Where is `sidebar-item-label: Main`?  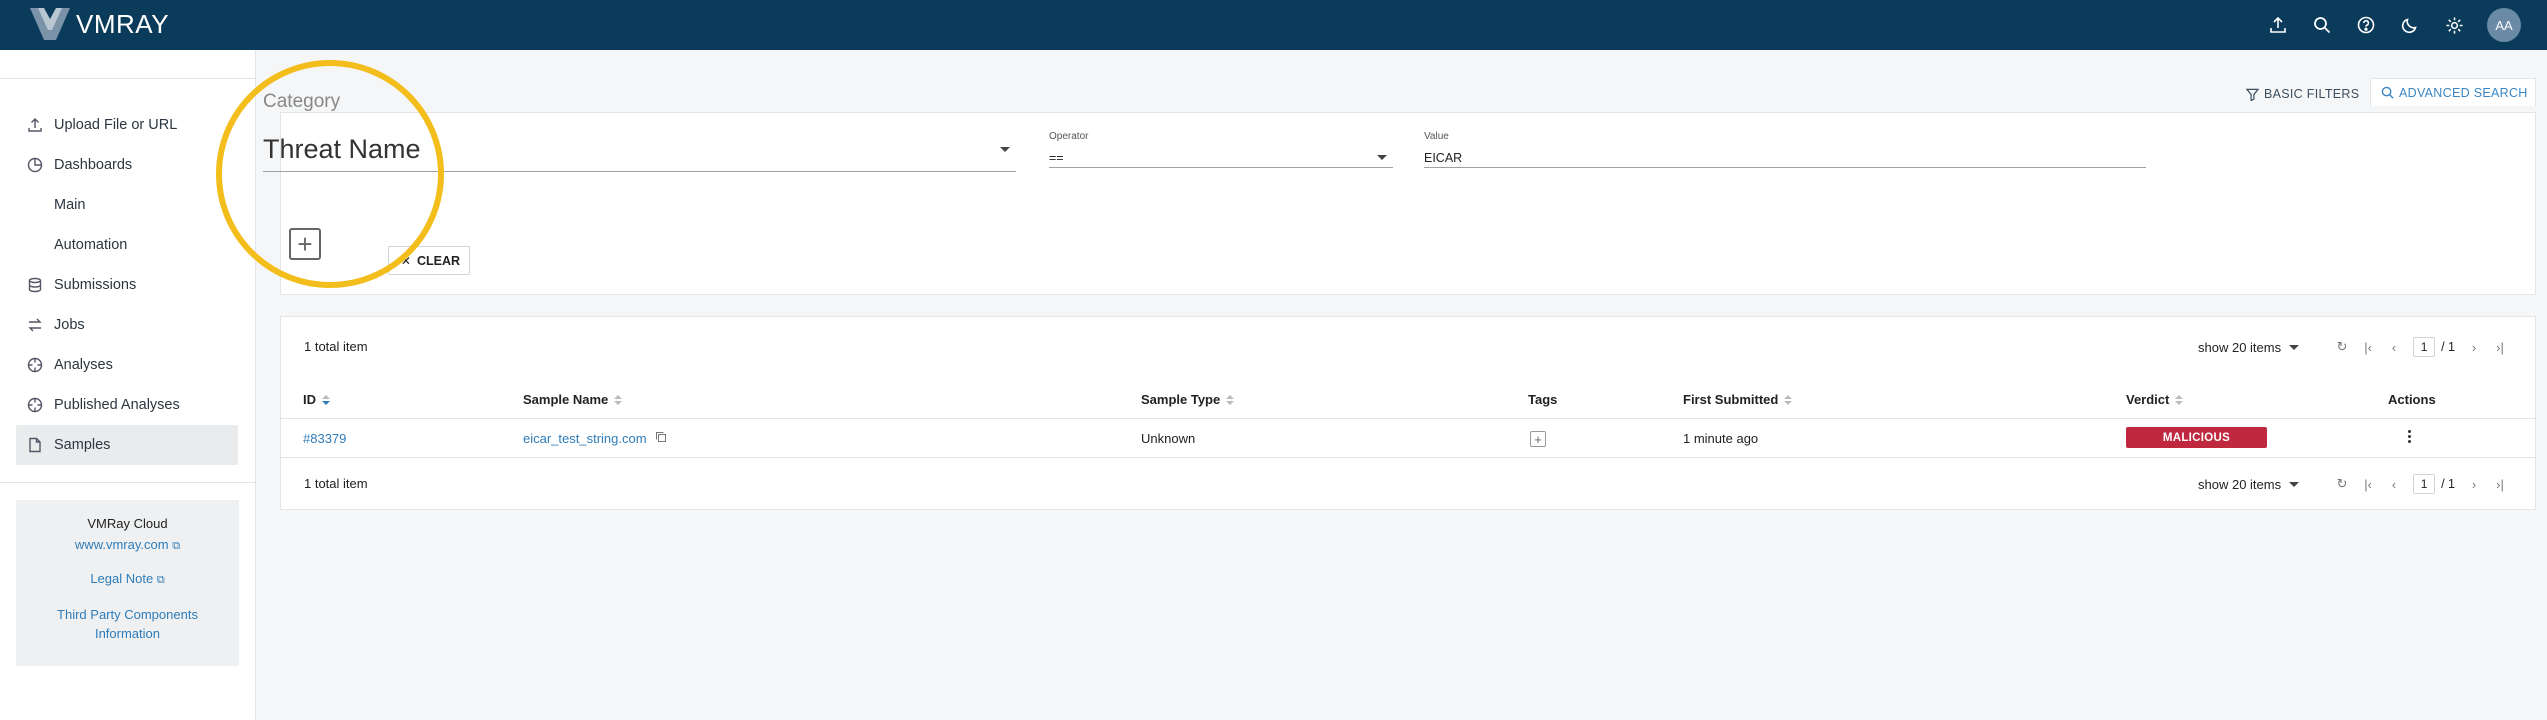 sidebar-item-label: Main is located at coordinates (70, 205).